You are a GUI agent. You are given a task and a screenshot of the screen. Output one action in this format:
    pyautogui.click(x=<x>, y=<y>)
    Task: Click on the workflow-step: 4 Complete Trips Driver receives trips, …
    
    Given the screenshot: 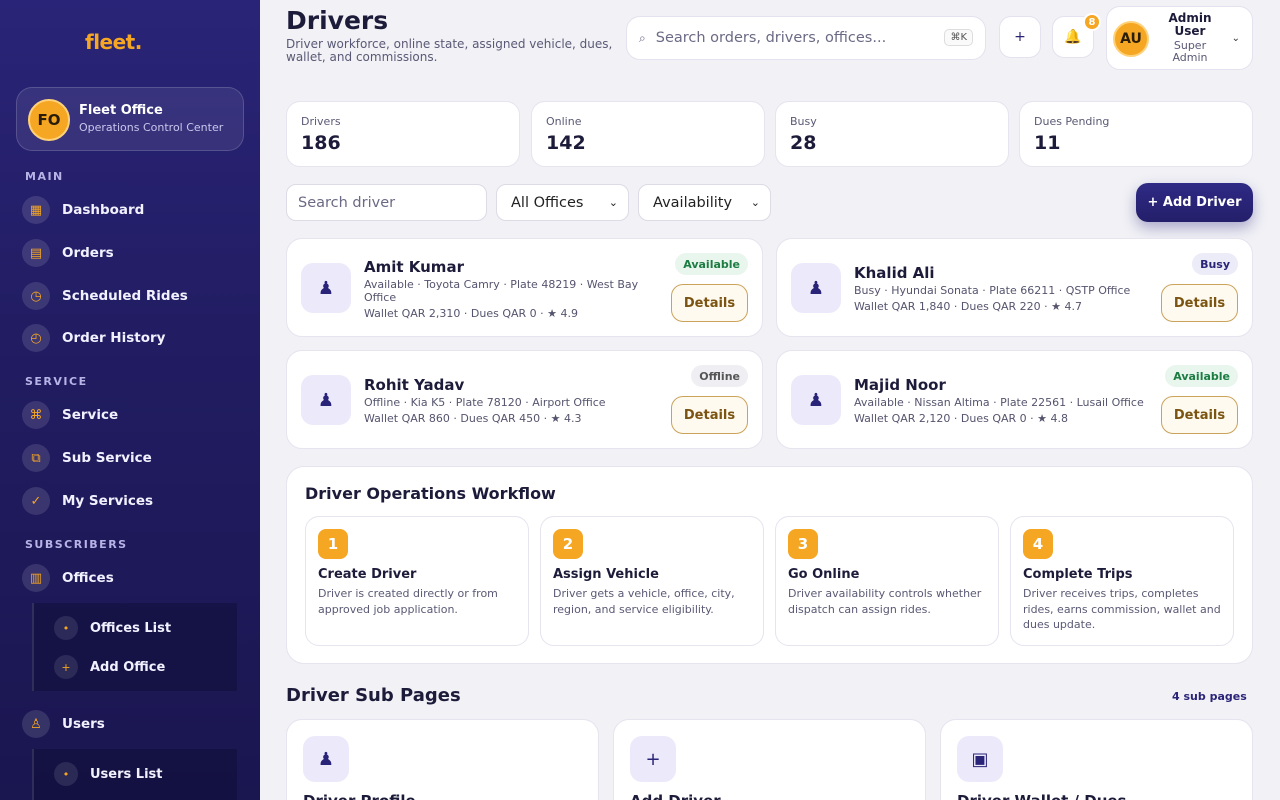 What is the action you would take?
    pyautogui.click(x=1122, y=581)
    